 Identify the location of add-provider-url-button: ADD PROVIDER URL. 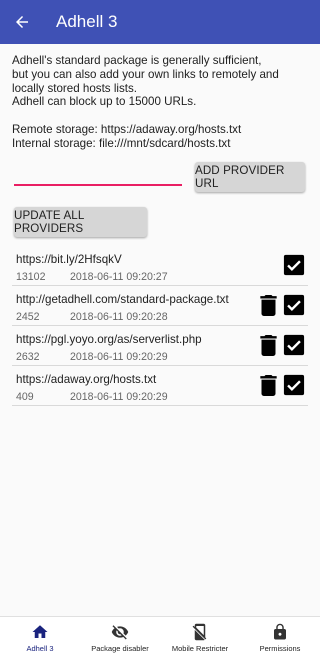
(250, 177).